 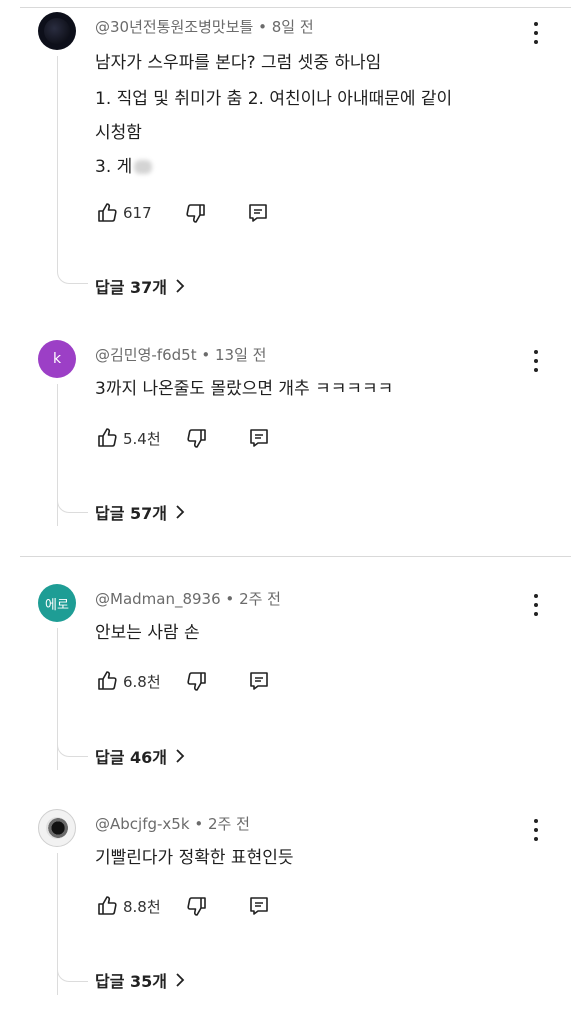 What do you see at coordinates (183, 681) in the screenshot?
I see `comment-actions: 6.8천` at bounding box center [183, 681].